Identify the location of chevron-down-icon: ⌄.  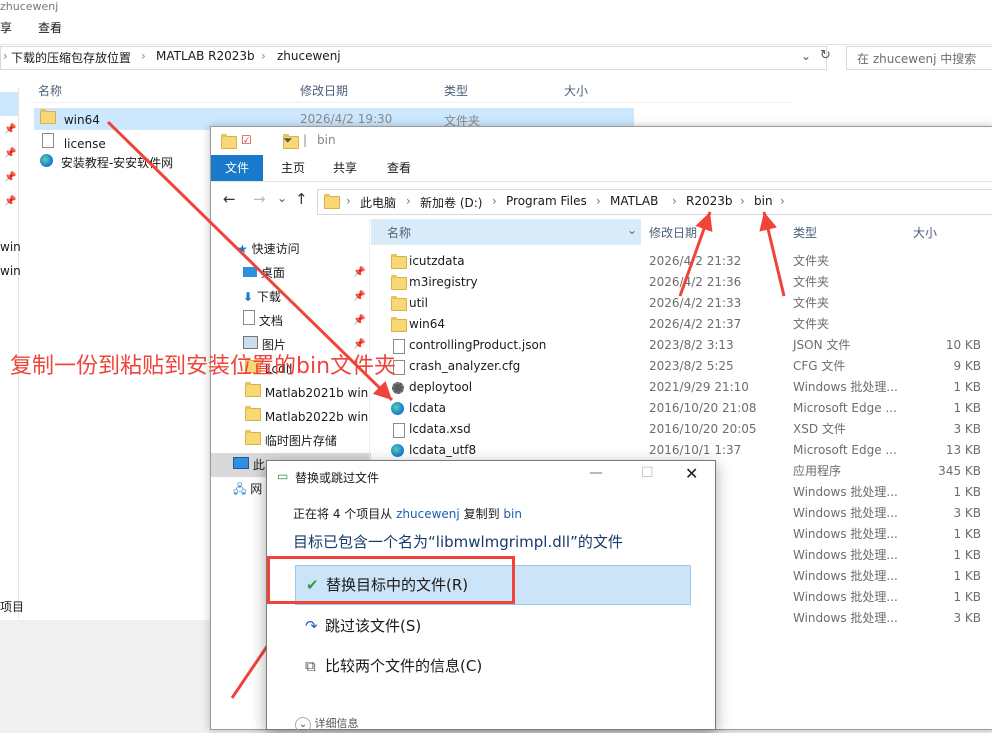
(303, 725).